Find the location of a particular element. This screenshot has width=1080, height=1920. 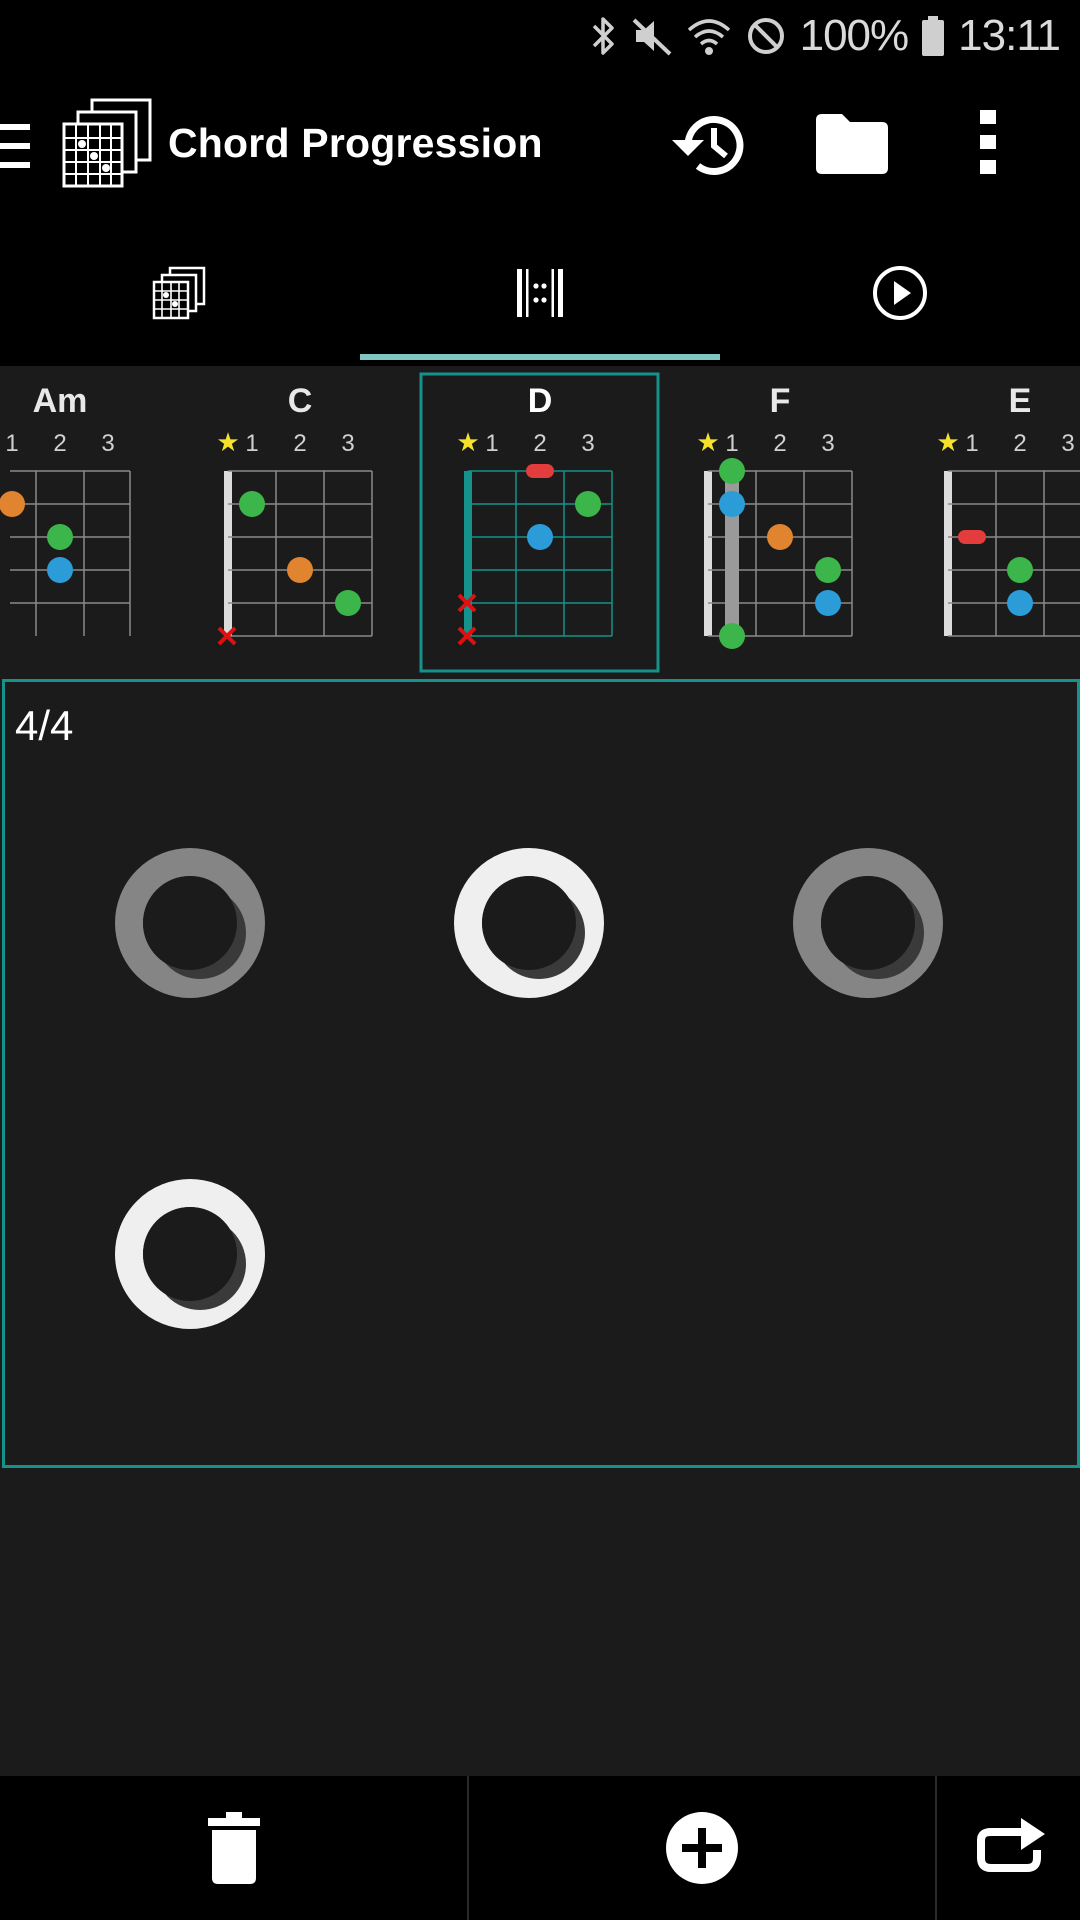

more-vert-icon is located at coordinates (988, 142).